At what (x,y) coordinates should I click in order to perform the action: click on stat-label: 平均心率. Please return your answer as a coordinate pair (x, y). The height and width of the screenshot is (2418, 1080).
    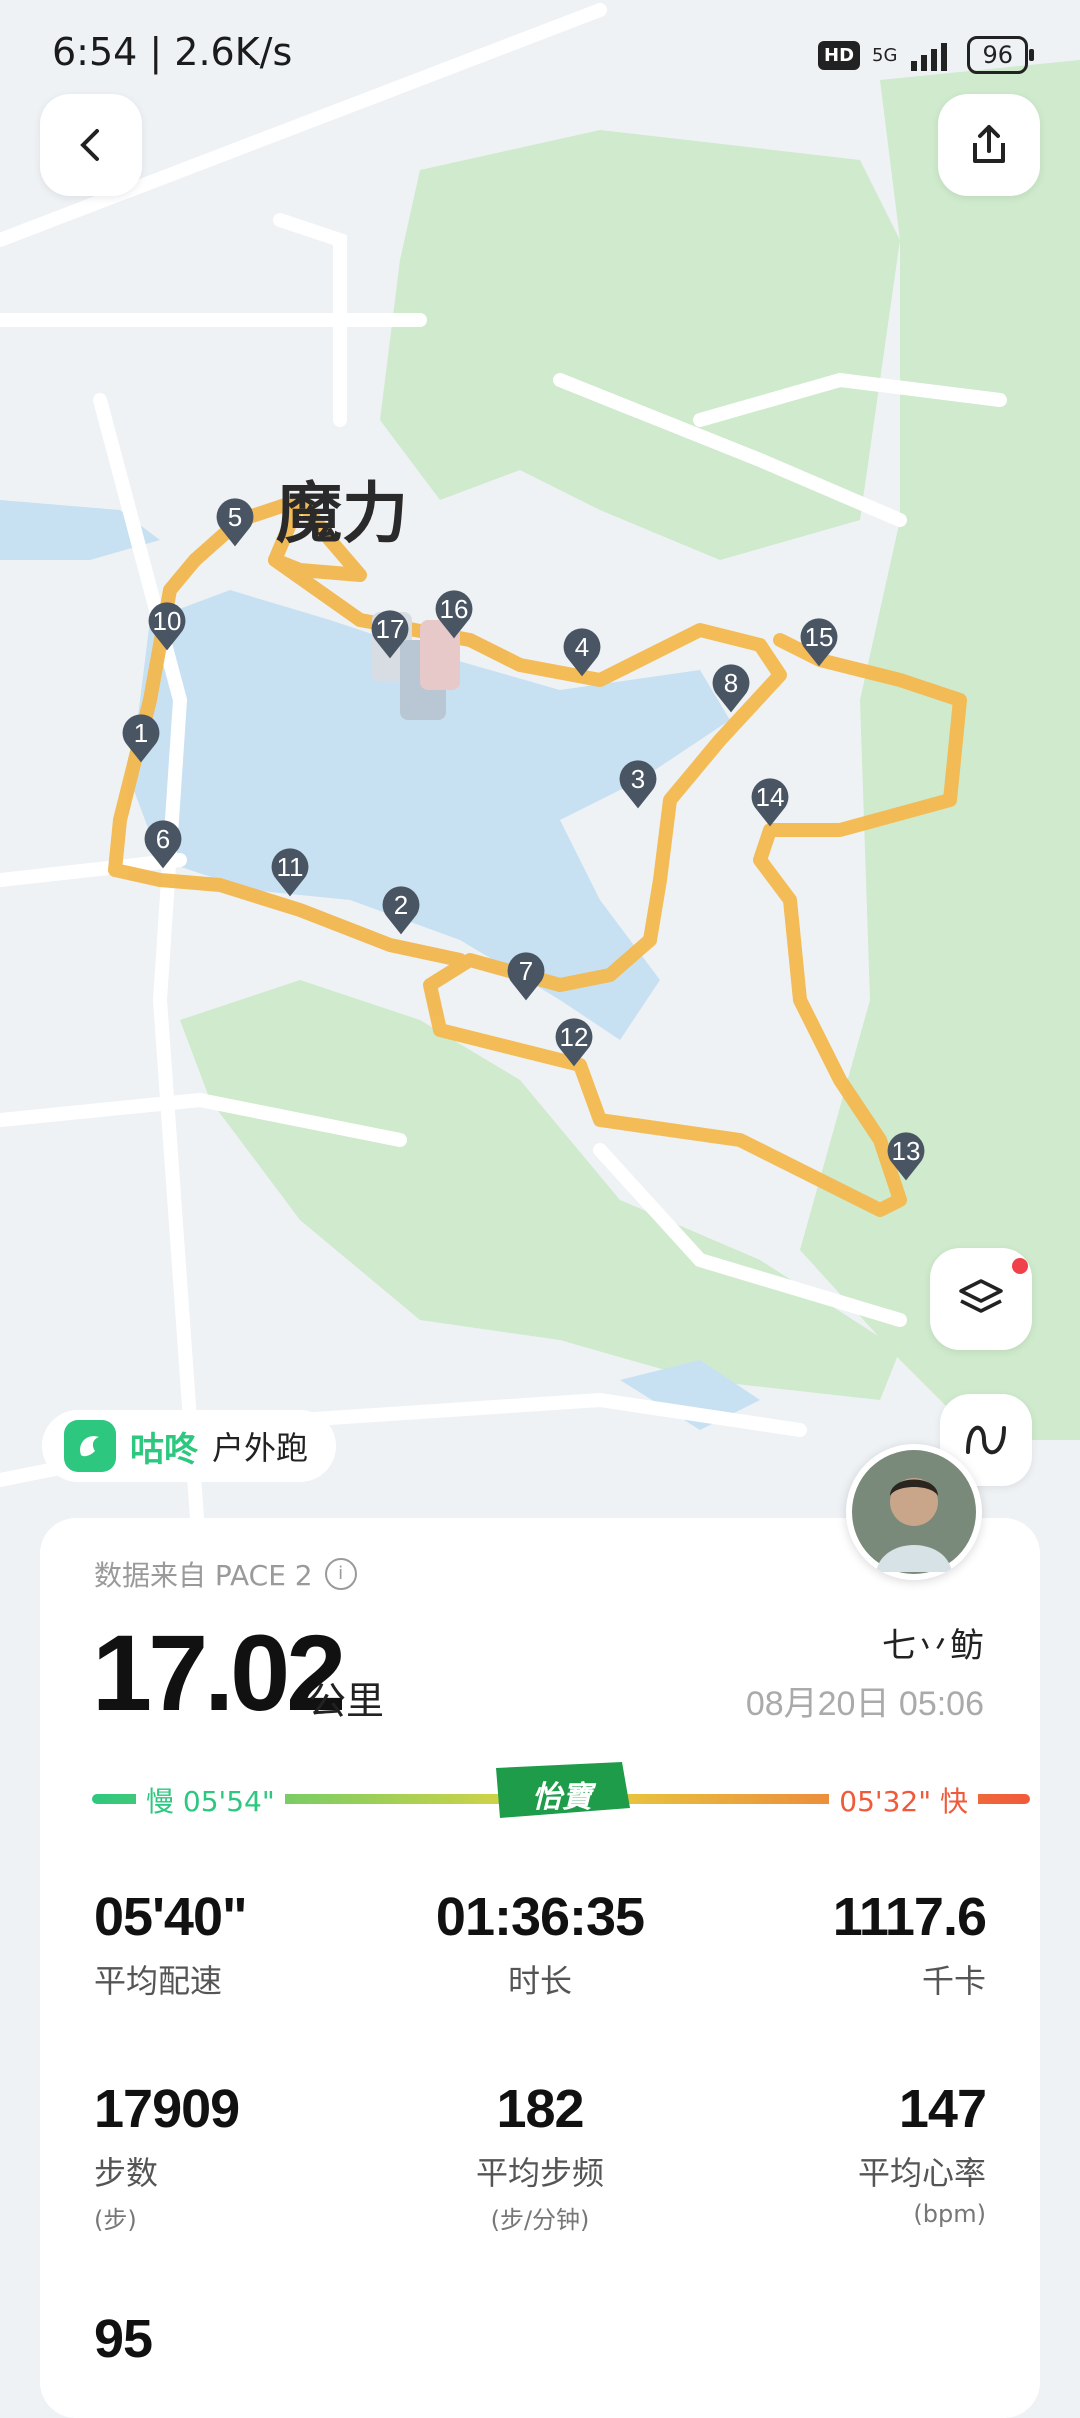
    Looking at the image, I should click on (921, 2173).